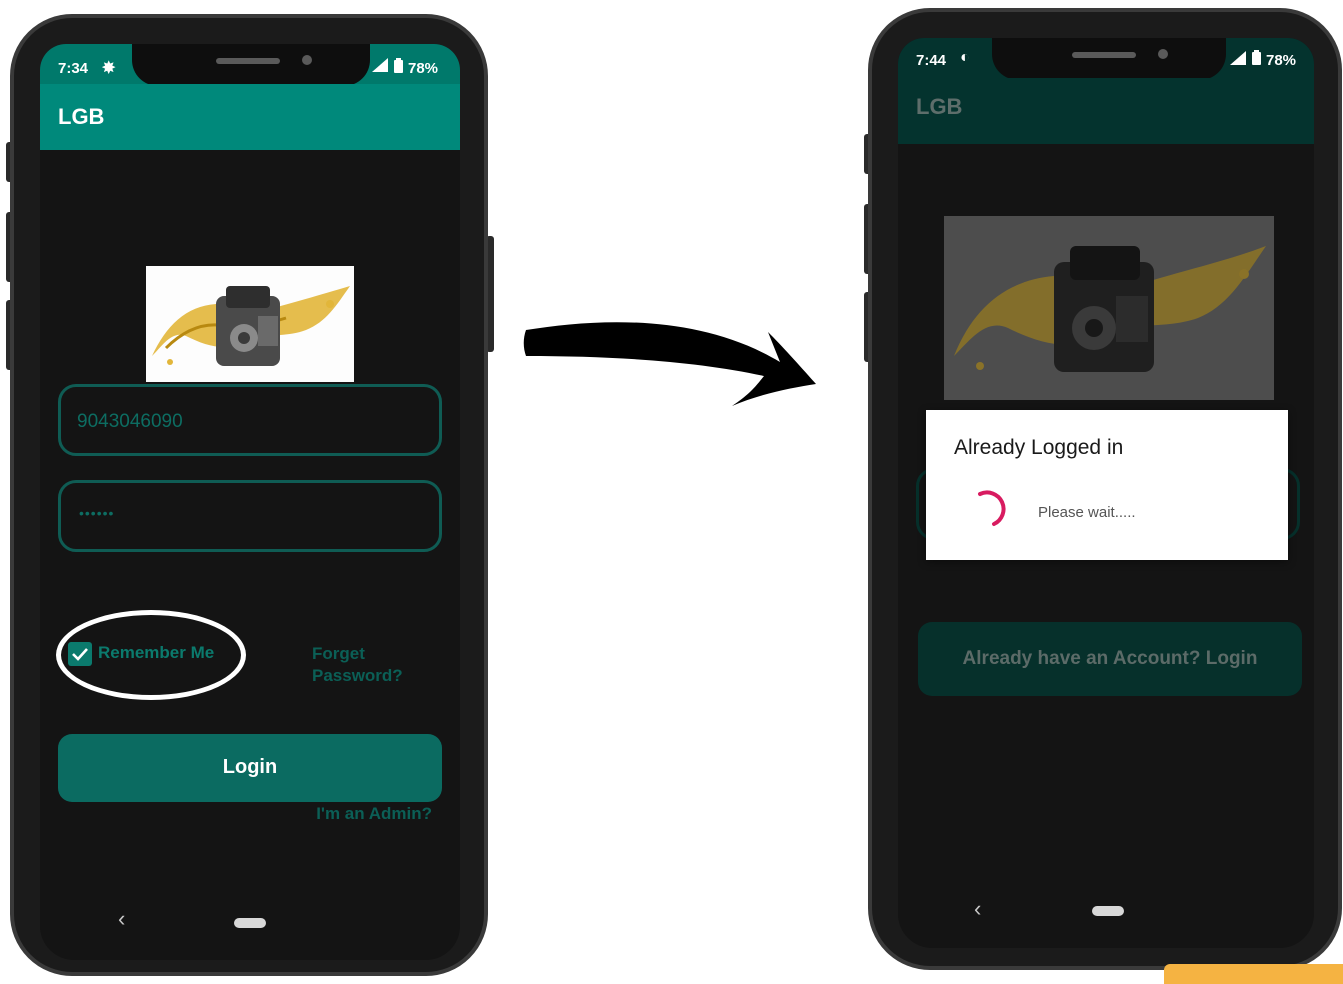 The image size is (1343, 984). I want to click on already-account-label: Already have an Account? Login, so click(1110, 658).